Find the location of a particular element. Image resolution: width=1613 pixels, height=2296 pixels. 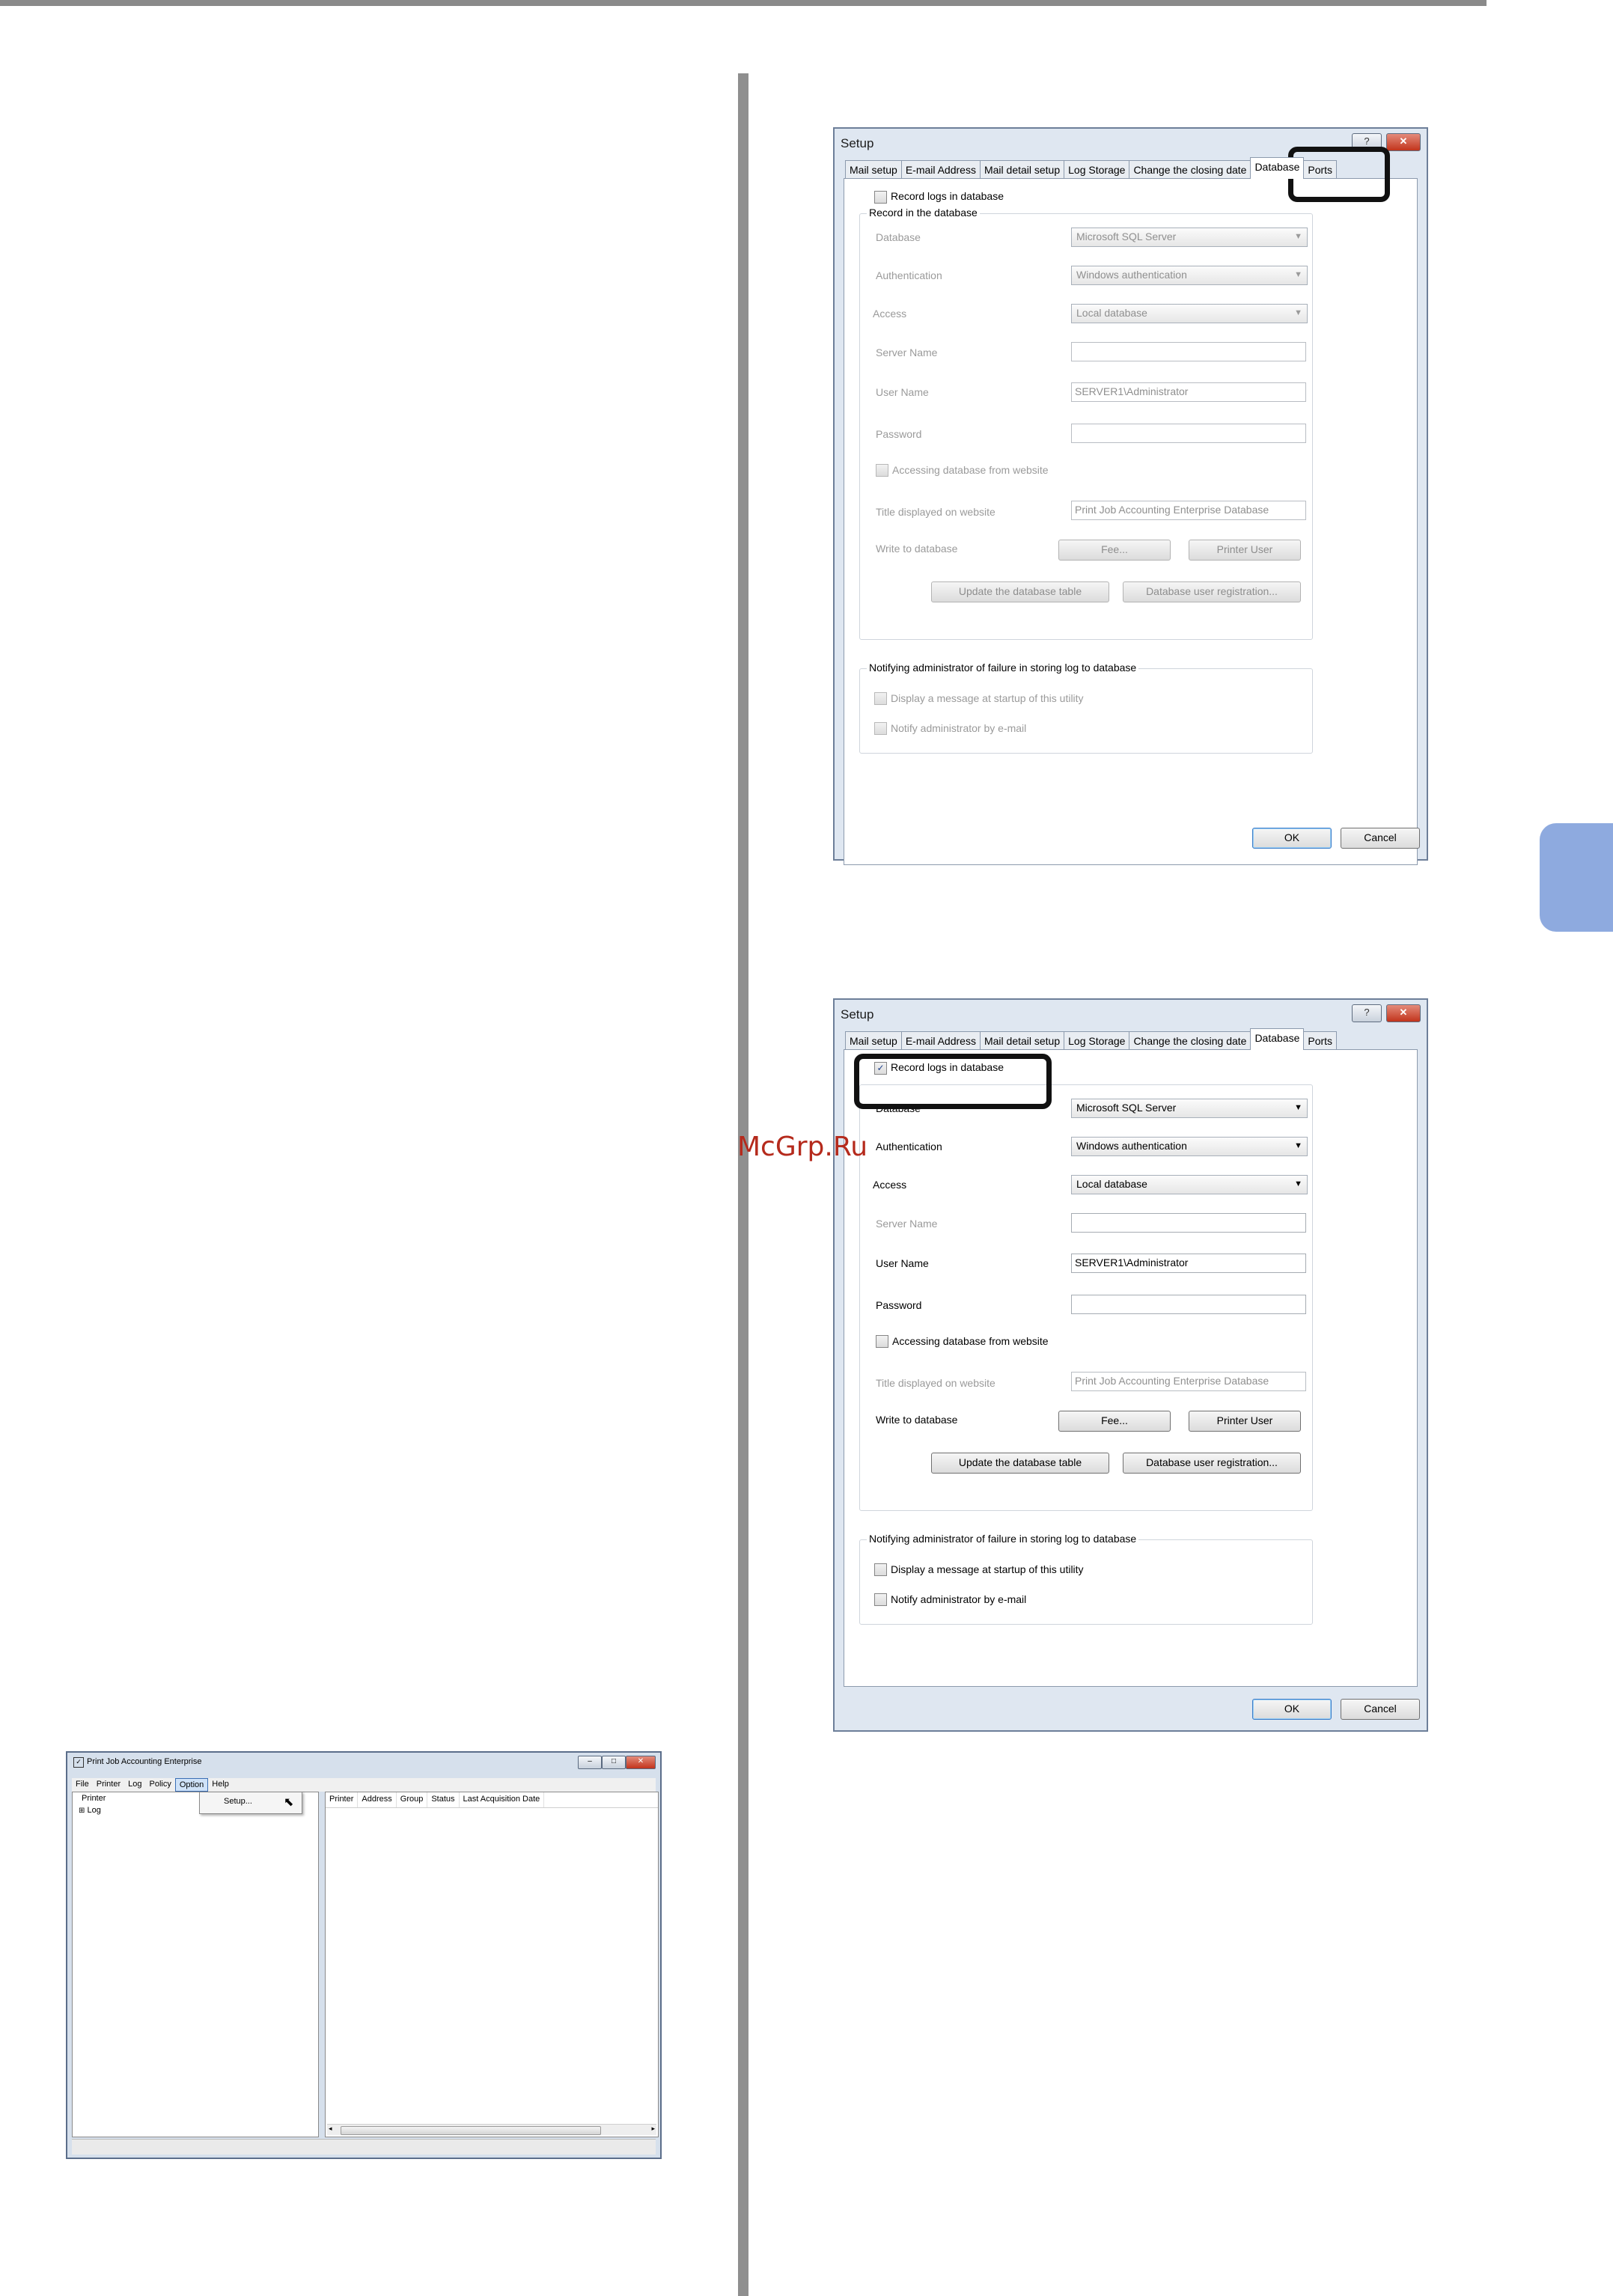

maximize-button: □ is located at coordinates (614, 1762).